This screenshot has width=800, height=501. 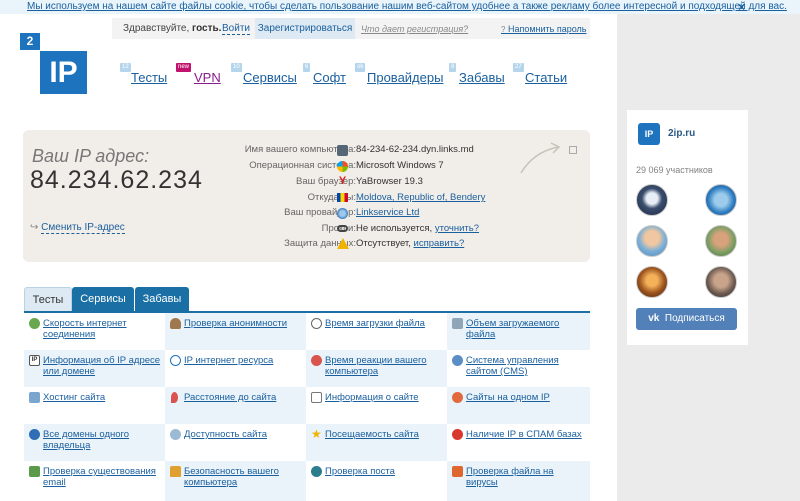 What do you see at coordinates (681, 133) in the screenshot?
I see `vk-group-name: 2ip.ru` at bounding box center [681, 133].